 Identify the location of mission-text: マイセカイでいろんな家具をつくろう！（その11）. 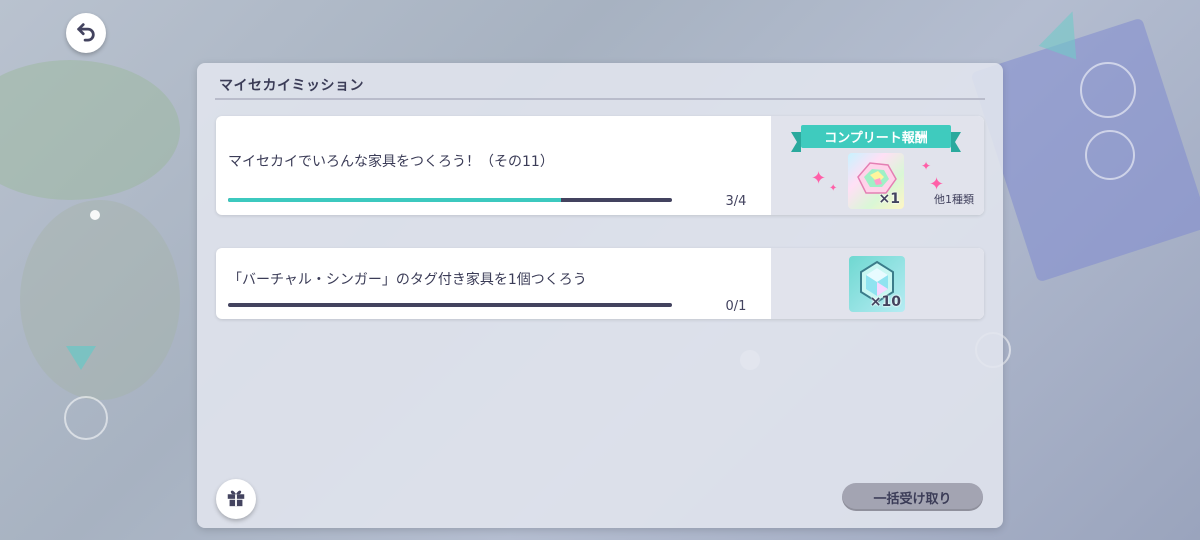
(391, 162).